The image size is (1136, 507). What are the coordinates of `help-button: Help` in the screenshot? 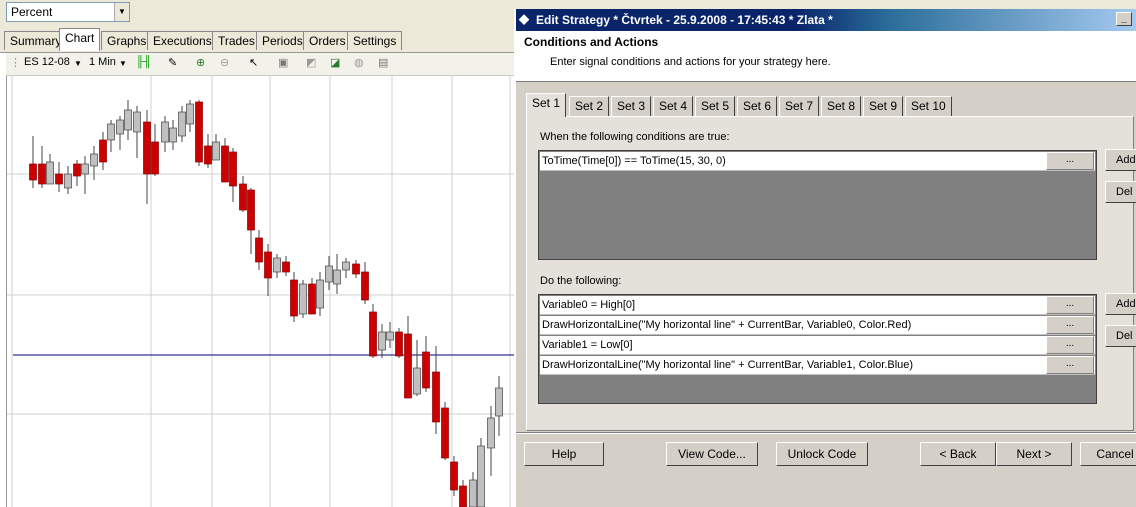 It's located at (564, 454).